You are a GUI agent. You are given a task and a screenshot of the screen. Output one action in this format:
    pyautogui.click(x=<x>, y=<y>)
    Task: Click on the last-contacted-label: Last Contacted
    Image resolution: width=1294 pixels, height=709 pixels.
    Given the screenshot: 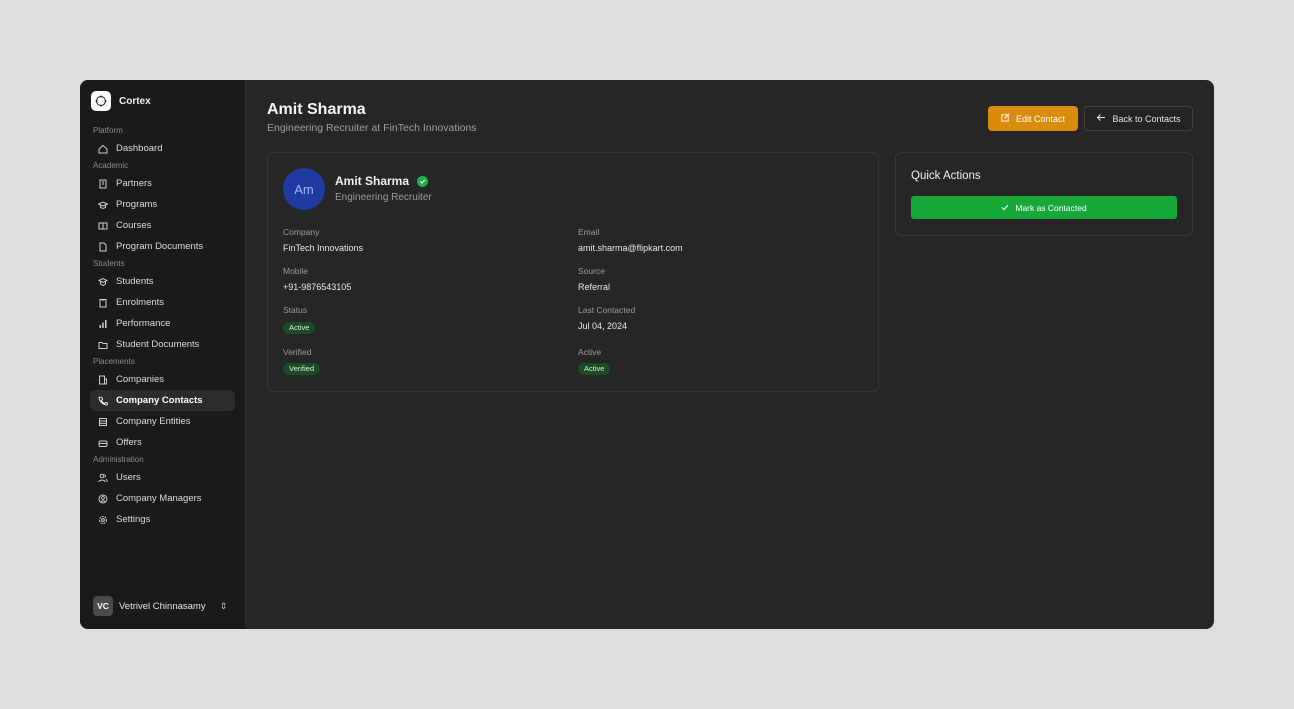 What is the action you would take?
    pyautogui.click(x=607, y=310)
    